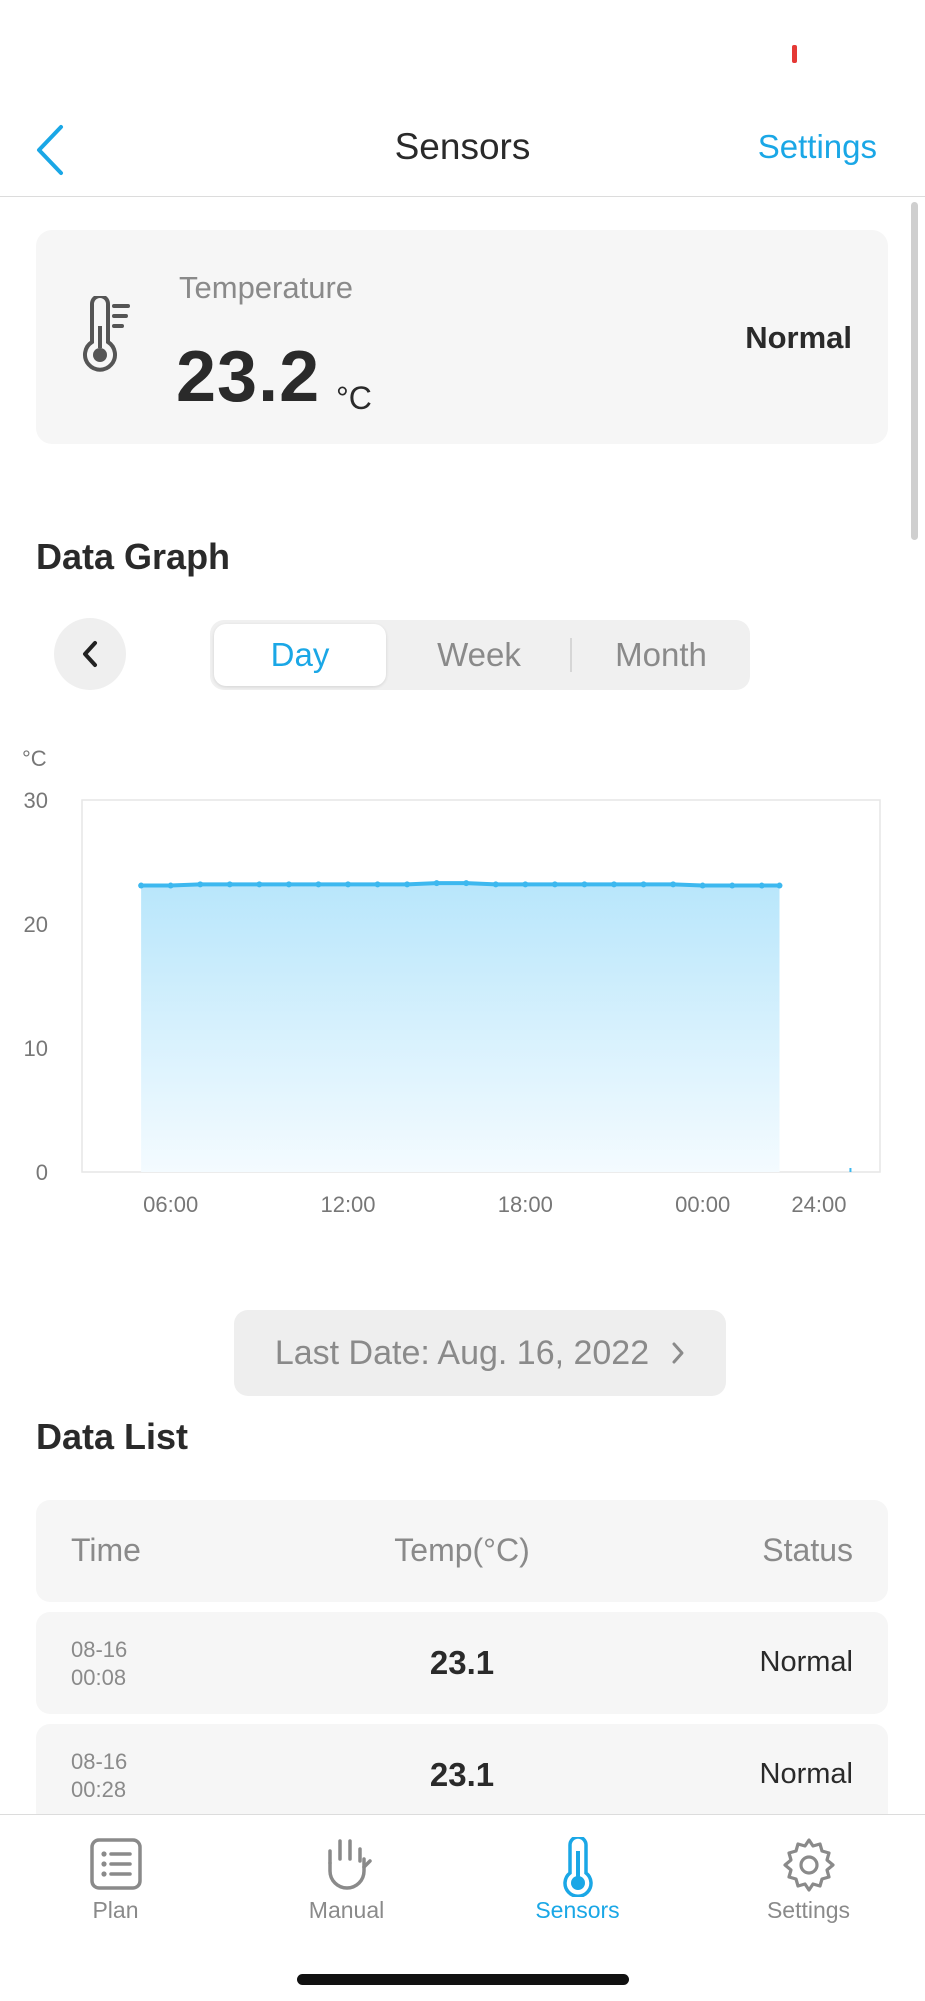 Image resolution: width=925 pixels, height=2001 pixels. What do you see at coordinates (266, 287) in the screenshot?
I see `sensor-label: Temperature` at bounding box center [266, 287].